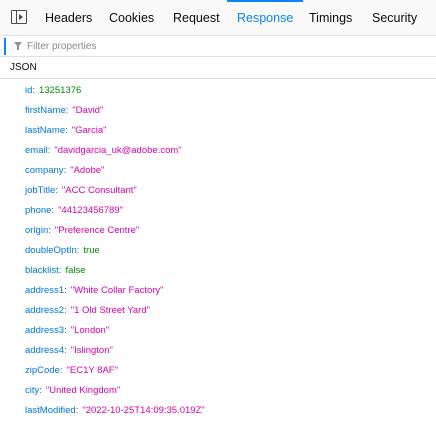 Image resolution: width=436 pixels, height=423 pixels. I want to click on json-row: jobTitle: "ACC Consultant", so click(218, 191).